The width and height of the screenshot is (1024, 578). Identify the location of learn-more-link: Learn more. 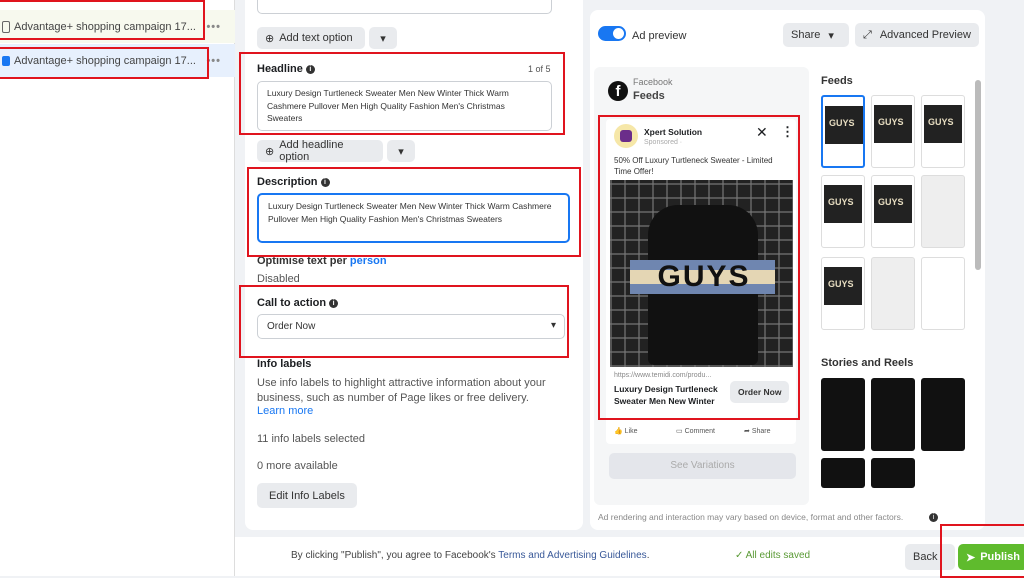
(285, 411).